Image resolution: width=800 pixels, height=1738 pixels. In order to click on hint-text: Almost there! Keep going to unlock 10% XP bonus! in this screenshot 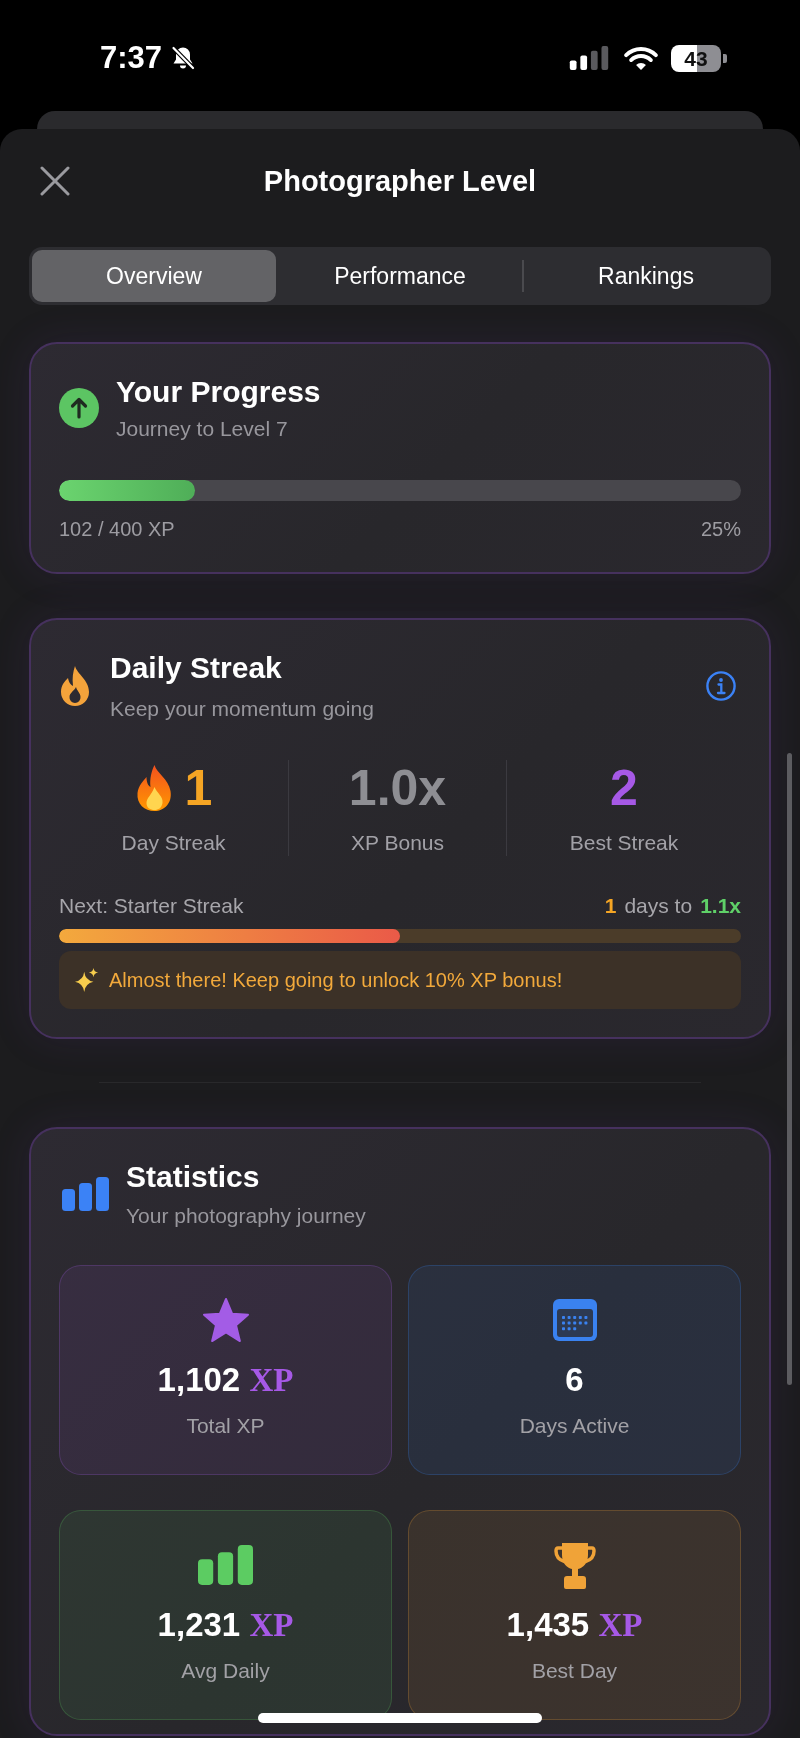, I will do `click(336, 980)`.